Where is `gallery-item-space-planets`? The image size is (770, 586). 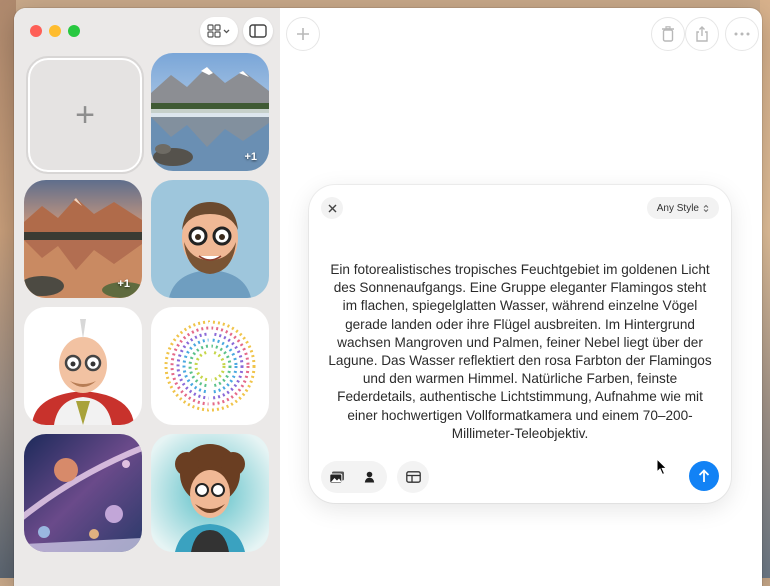 gallery-item-space-planets is located at coordinates (83, 493).